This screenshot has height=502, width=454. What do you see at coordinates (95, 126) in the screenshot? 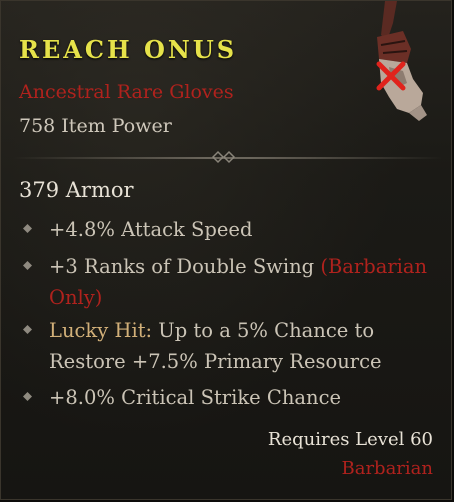
I see `item-power: 758 Item Power` at bounding box center [95, 126].